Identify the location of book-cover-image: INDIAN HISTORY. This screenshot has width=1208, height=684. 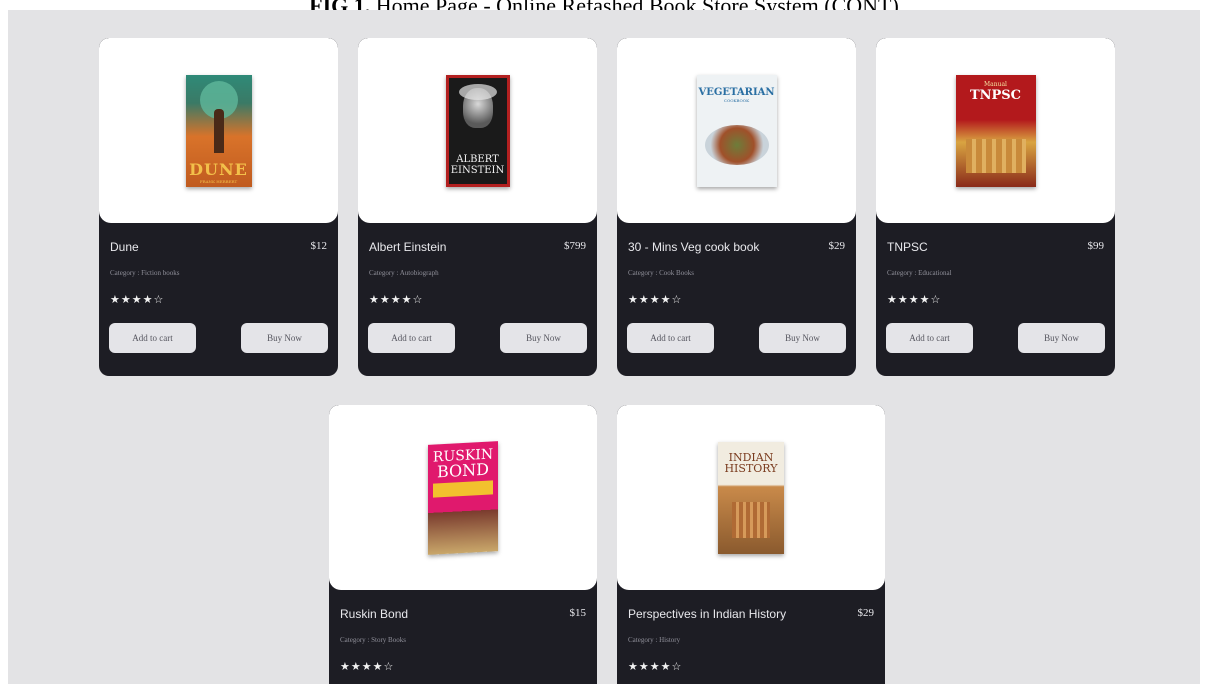
(751, 497).